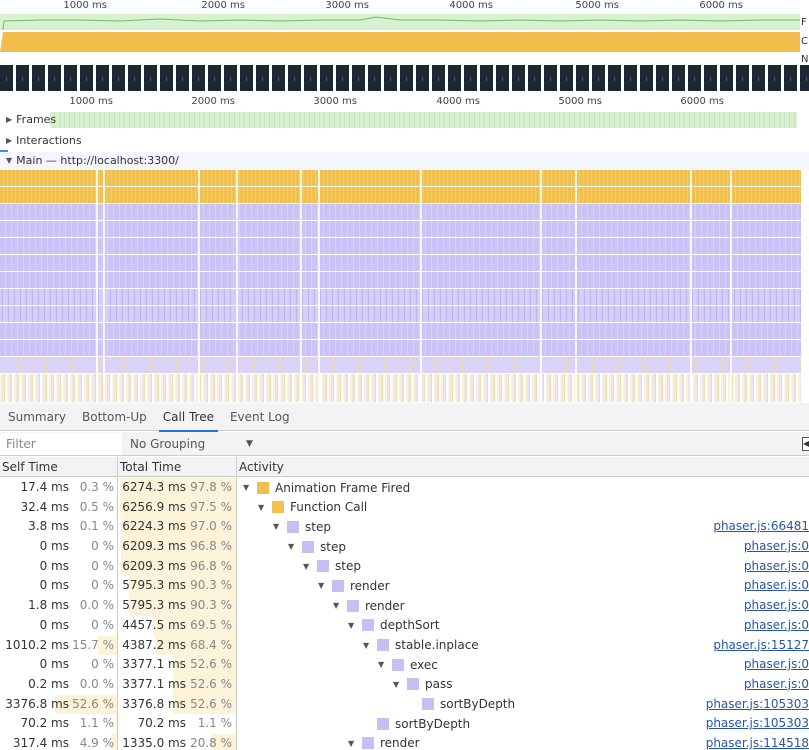 The width and height of the screenshot is (809, 750). I want to click on flame-lane-render, so click(400, 263).